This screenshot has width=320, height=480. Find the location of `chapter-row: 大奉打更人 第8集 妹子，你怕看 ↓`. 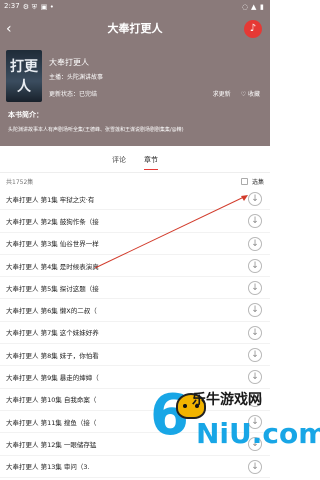

chapter-row: 大奉打更人 第8集 妹子，你怕看 ↓ is located at coordinates (135, 355).